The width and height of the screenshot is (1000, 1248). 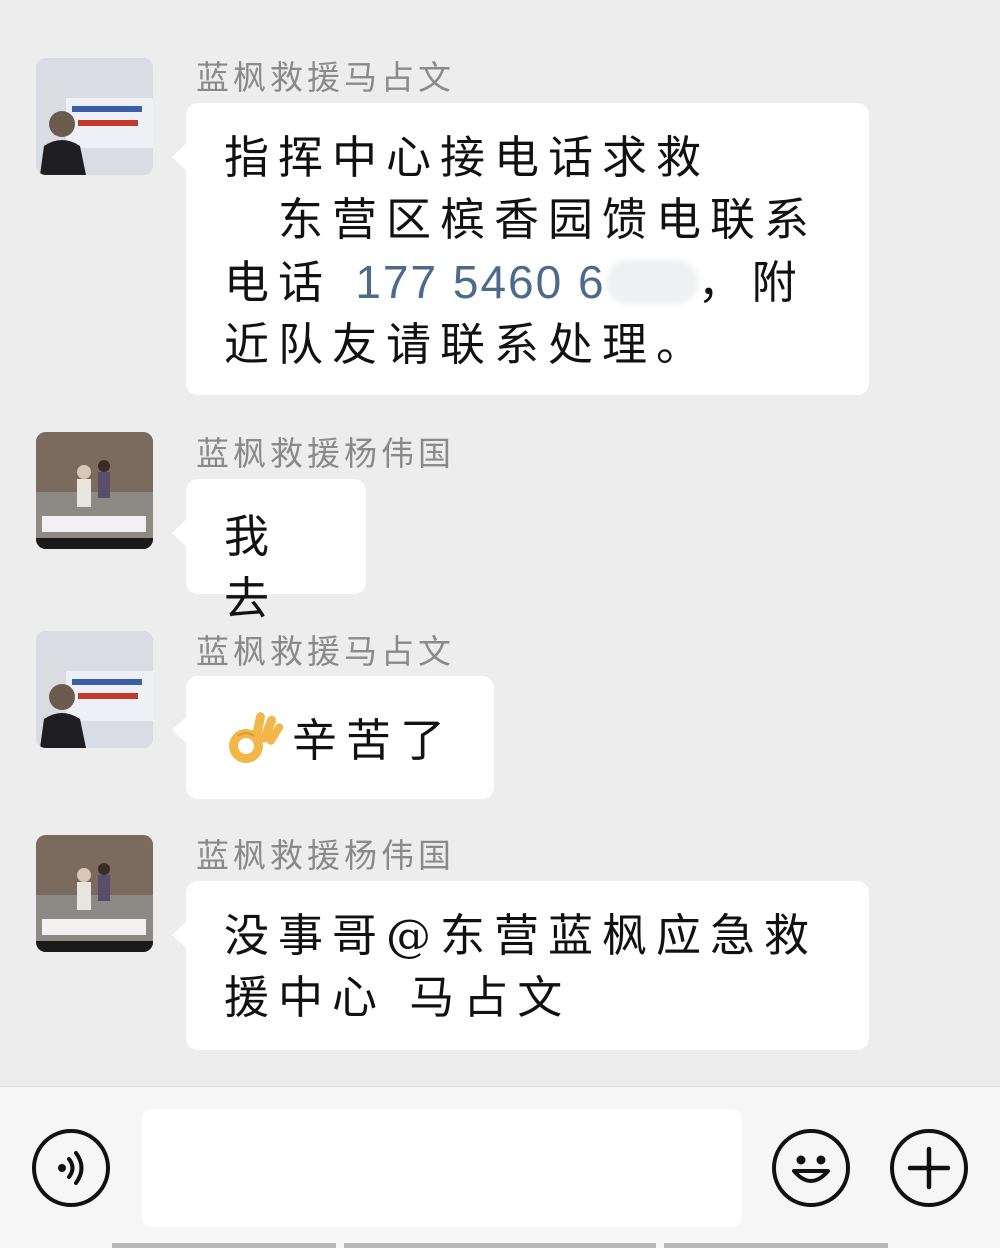 I want to click on plus-icon, so click(x=929, y=1168).